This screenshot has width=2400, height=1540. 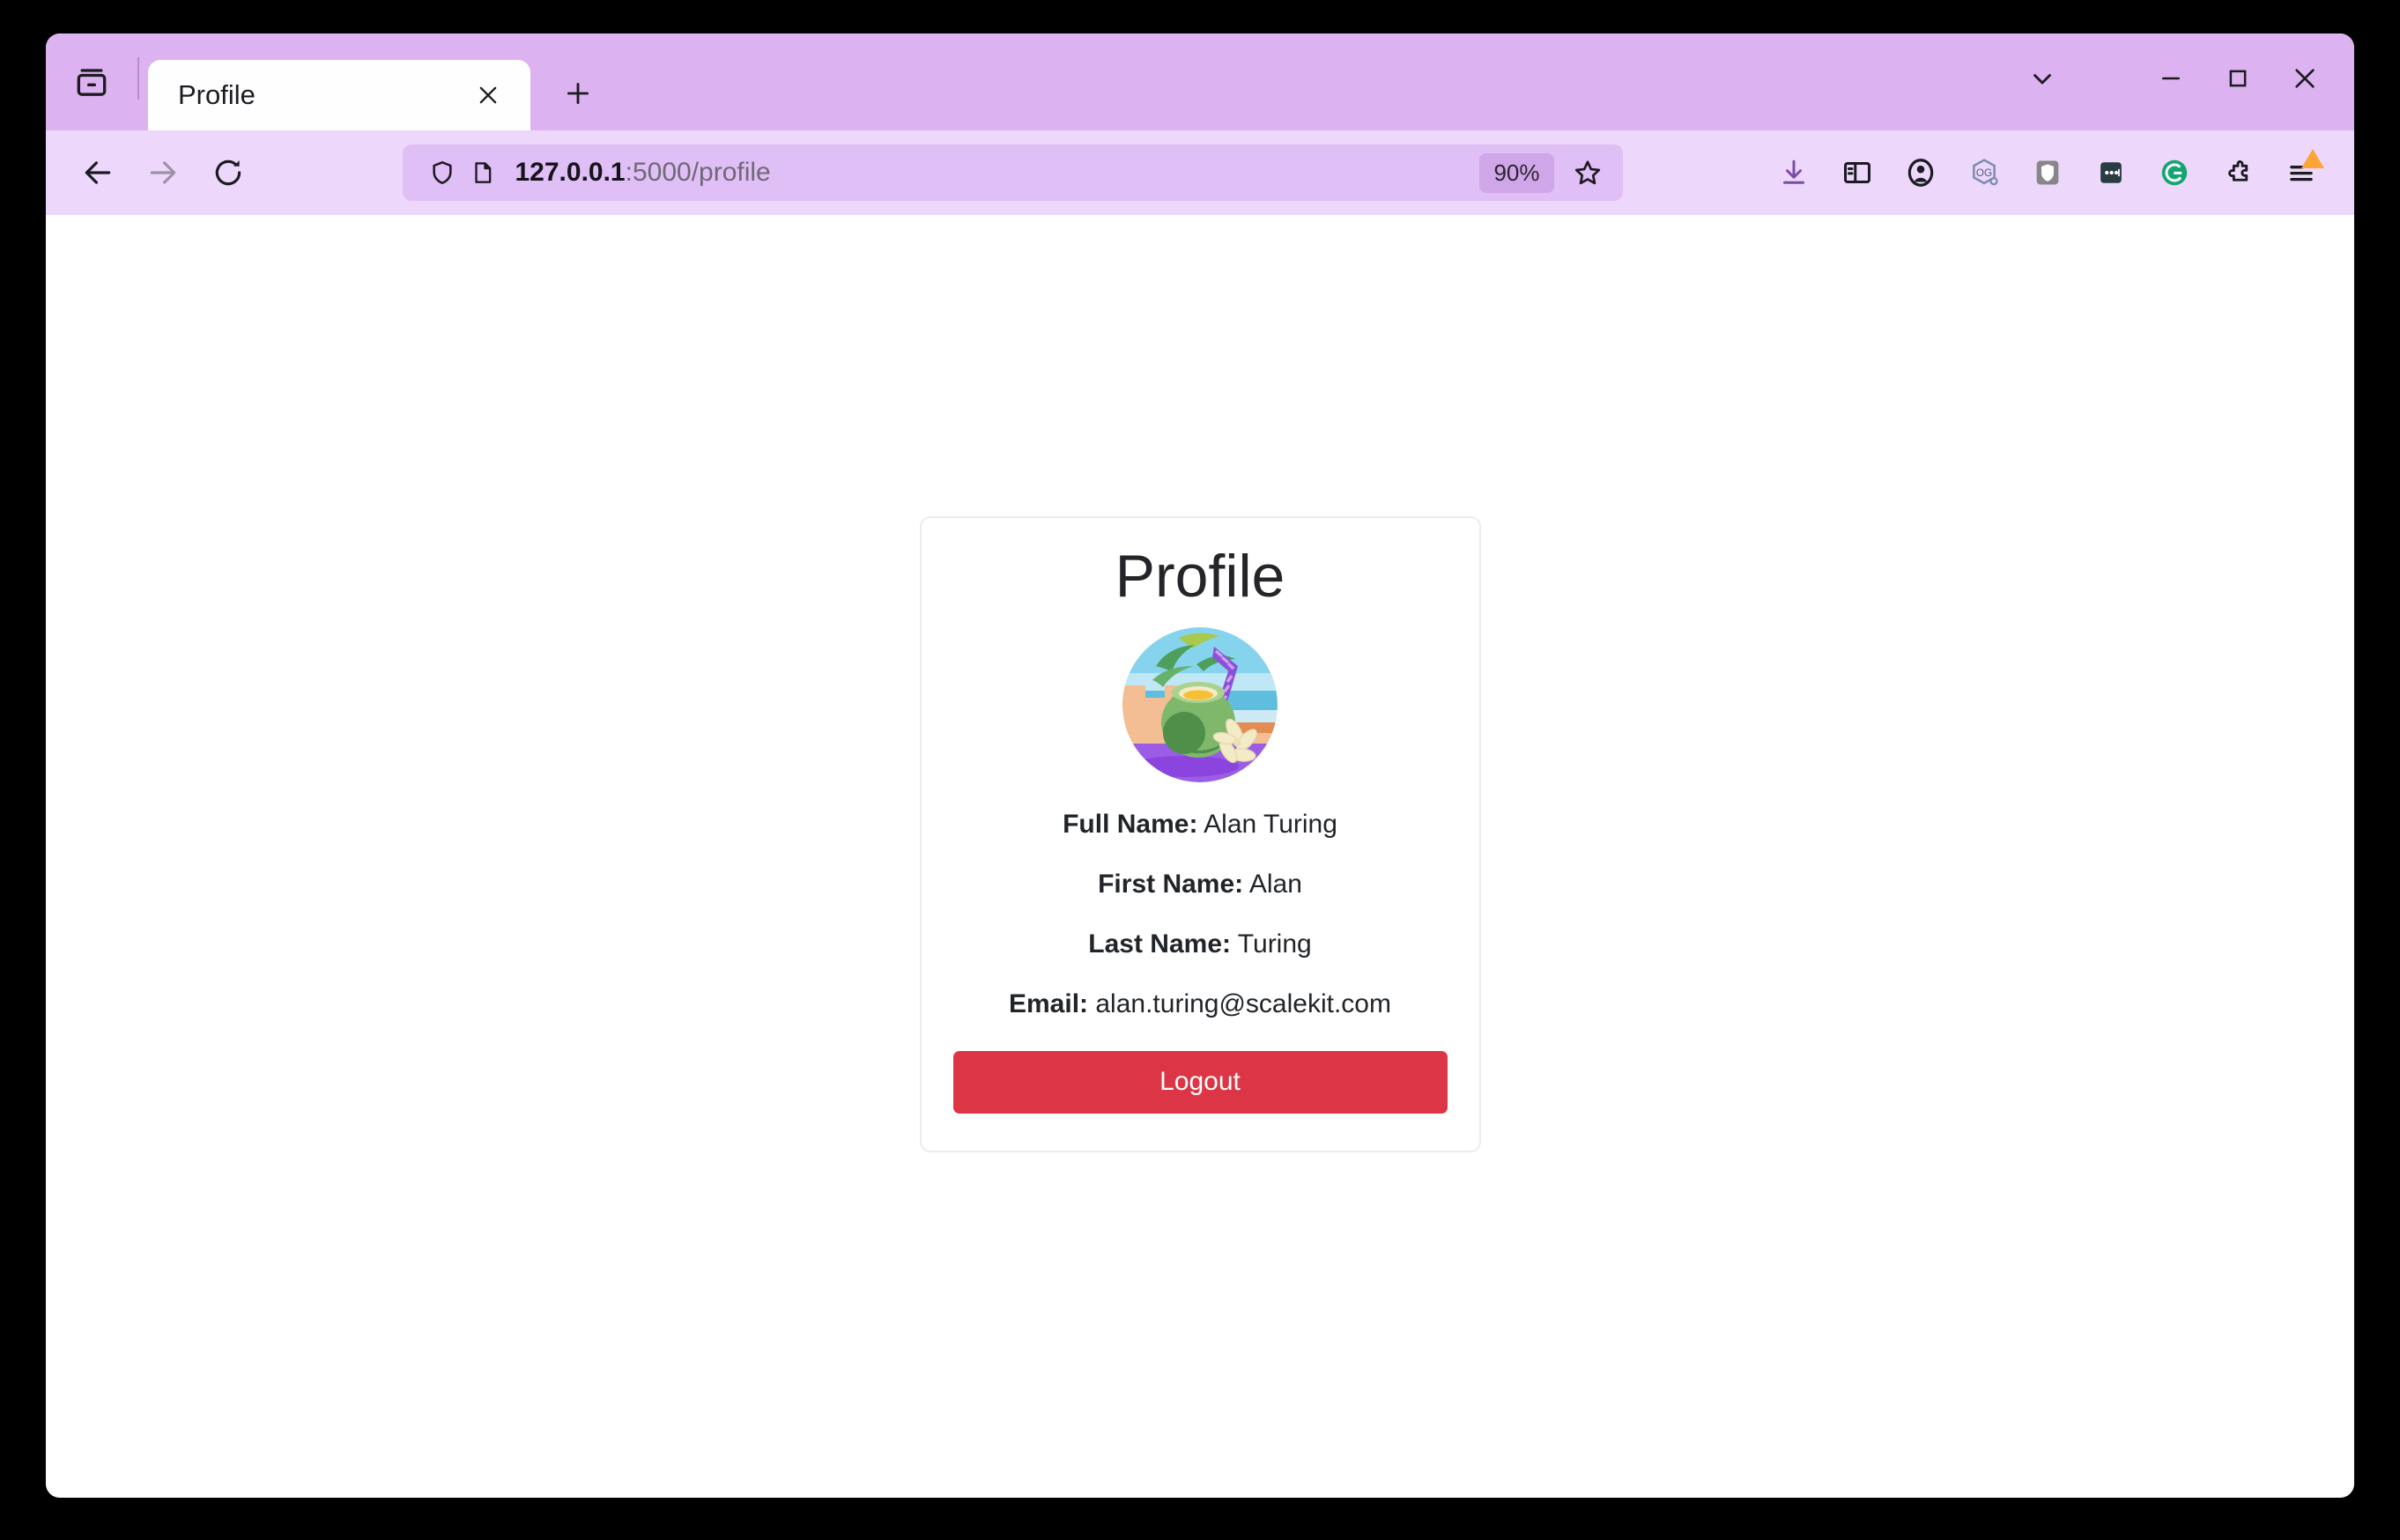 I want to click on field-value: alan.turing@scalekit.com, so click(x=1243, y=1004).